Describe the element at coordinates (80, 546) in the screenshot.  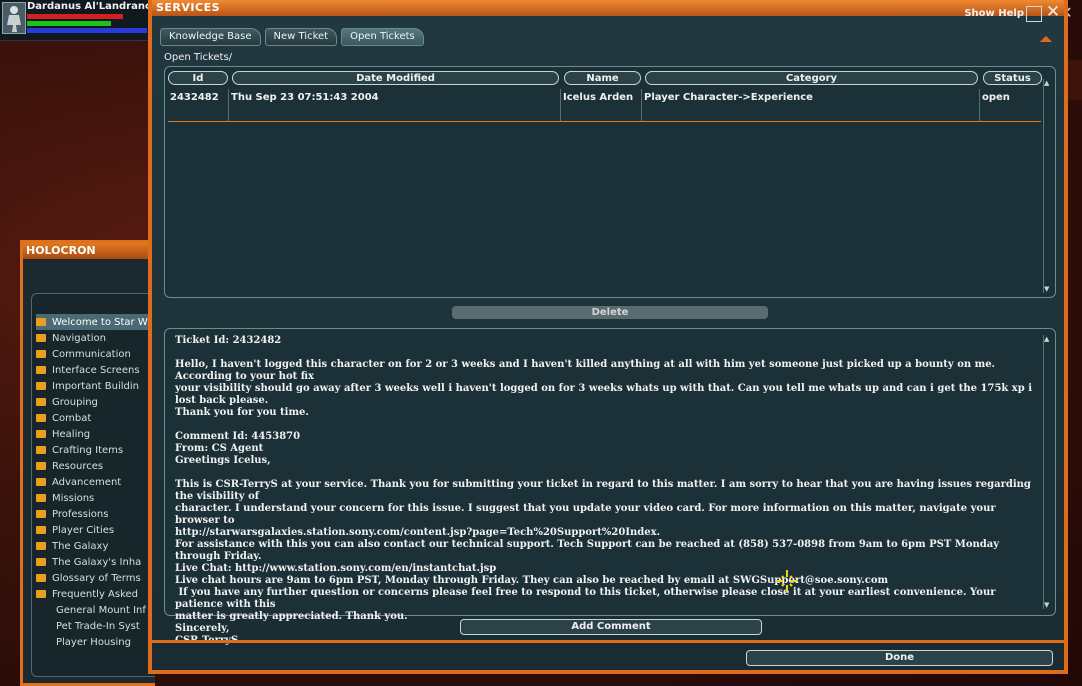
I see `list-item-label: The Galaxy` at that location.